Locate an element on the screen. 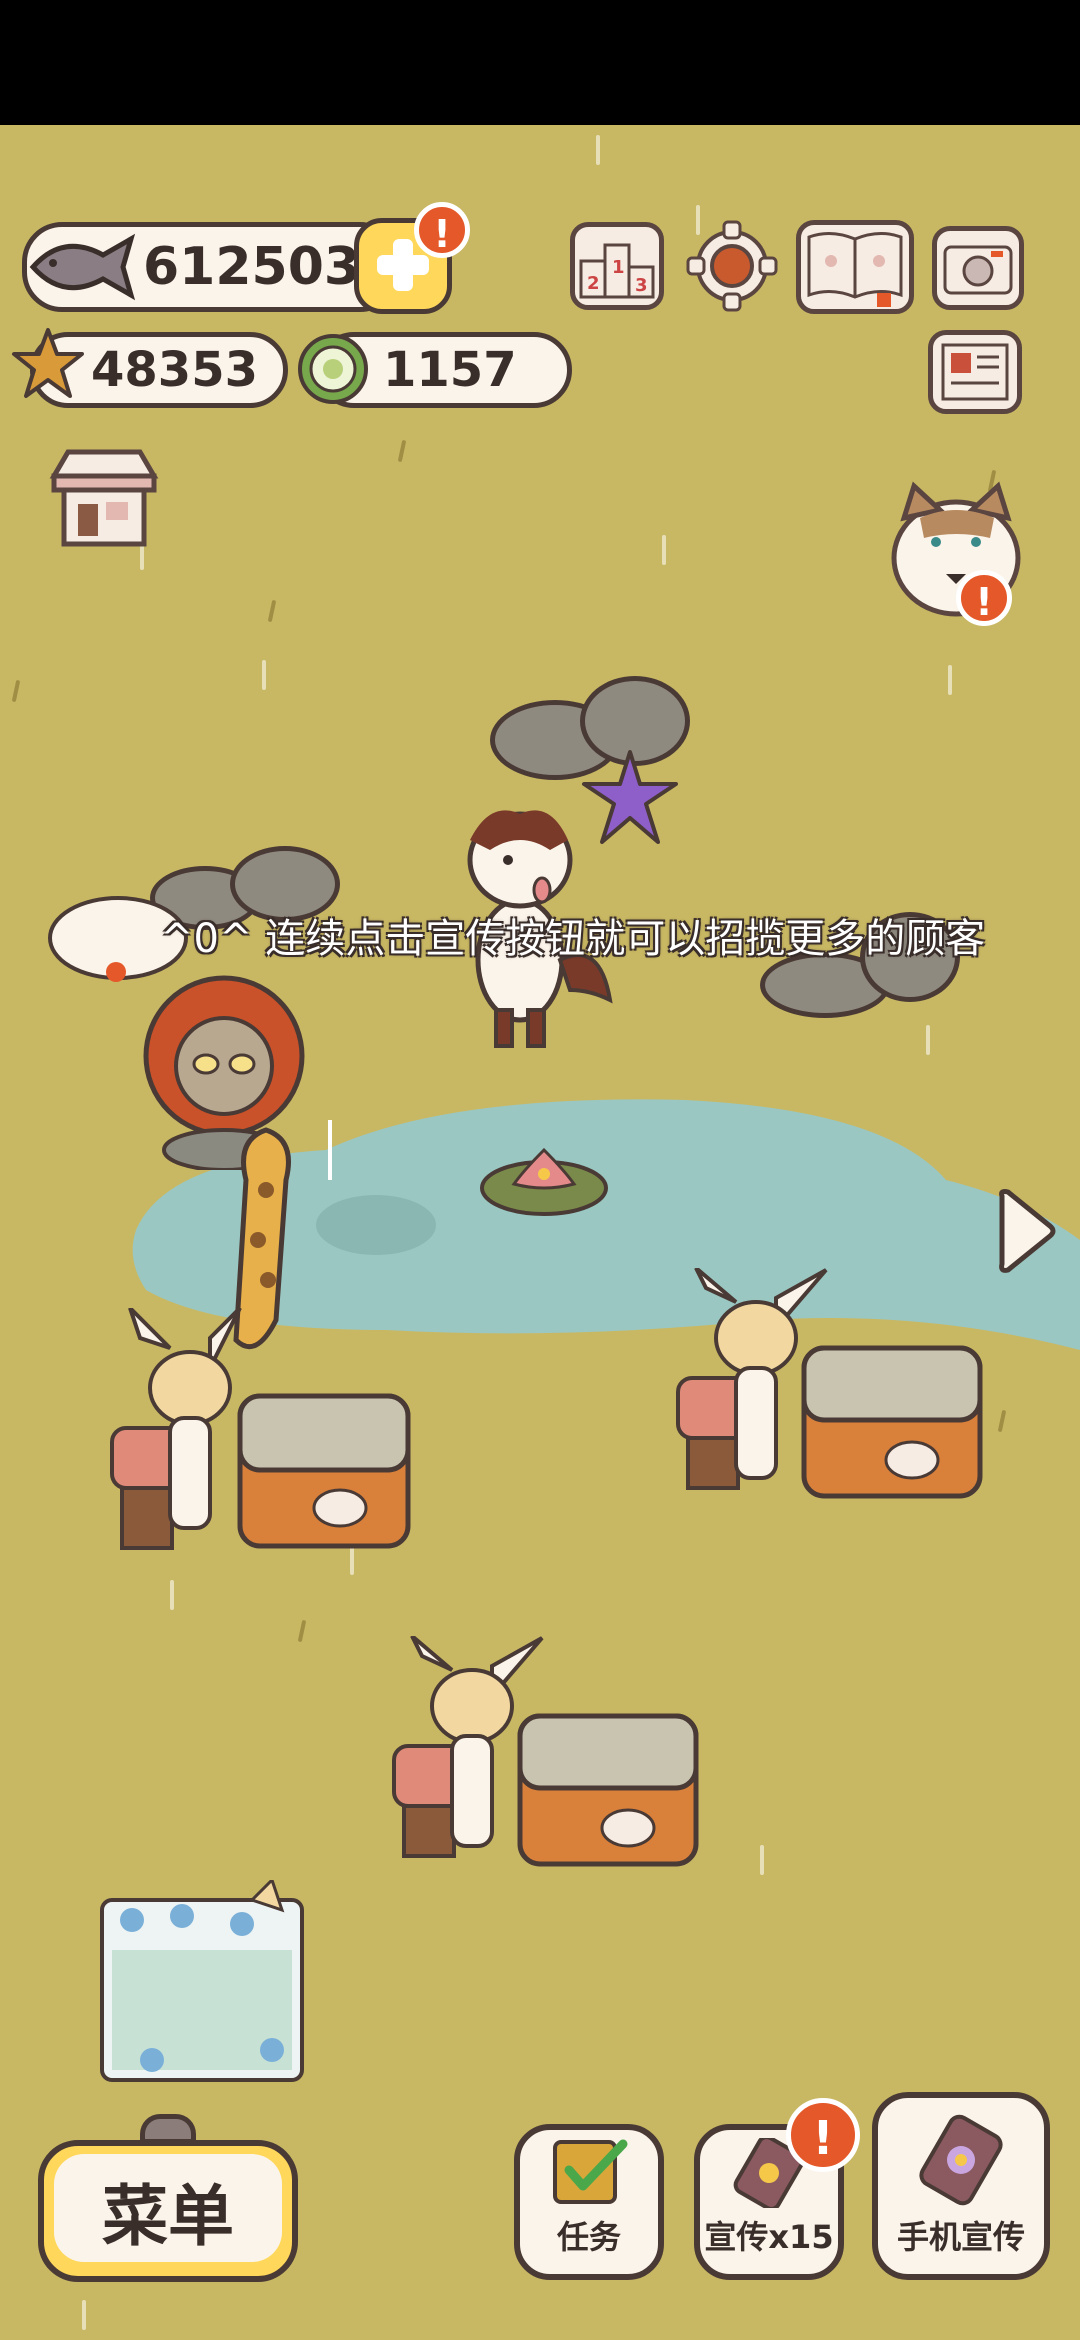  tip-message: ^0^ 连续点击宣传按钮就可以招揽更多的顾客 is located at coordinates (573, 939).